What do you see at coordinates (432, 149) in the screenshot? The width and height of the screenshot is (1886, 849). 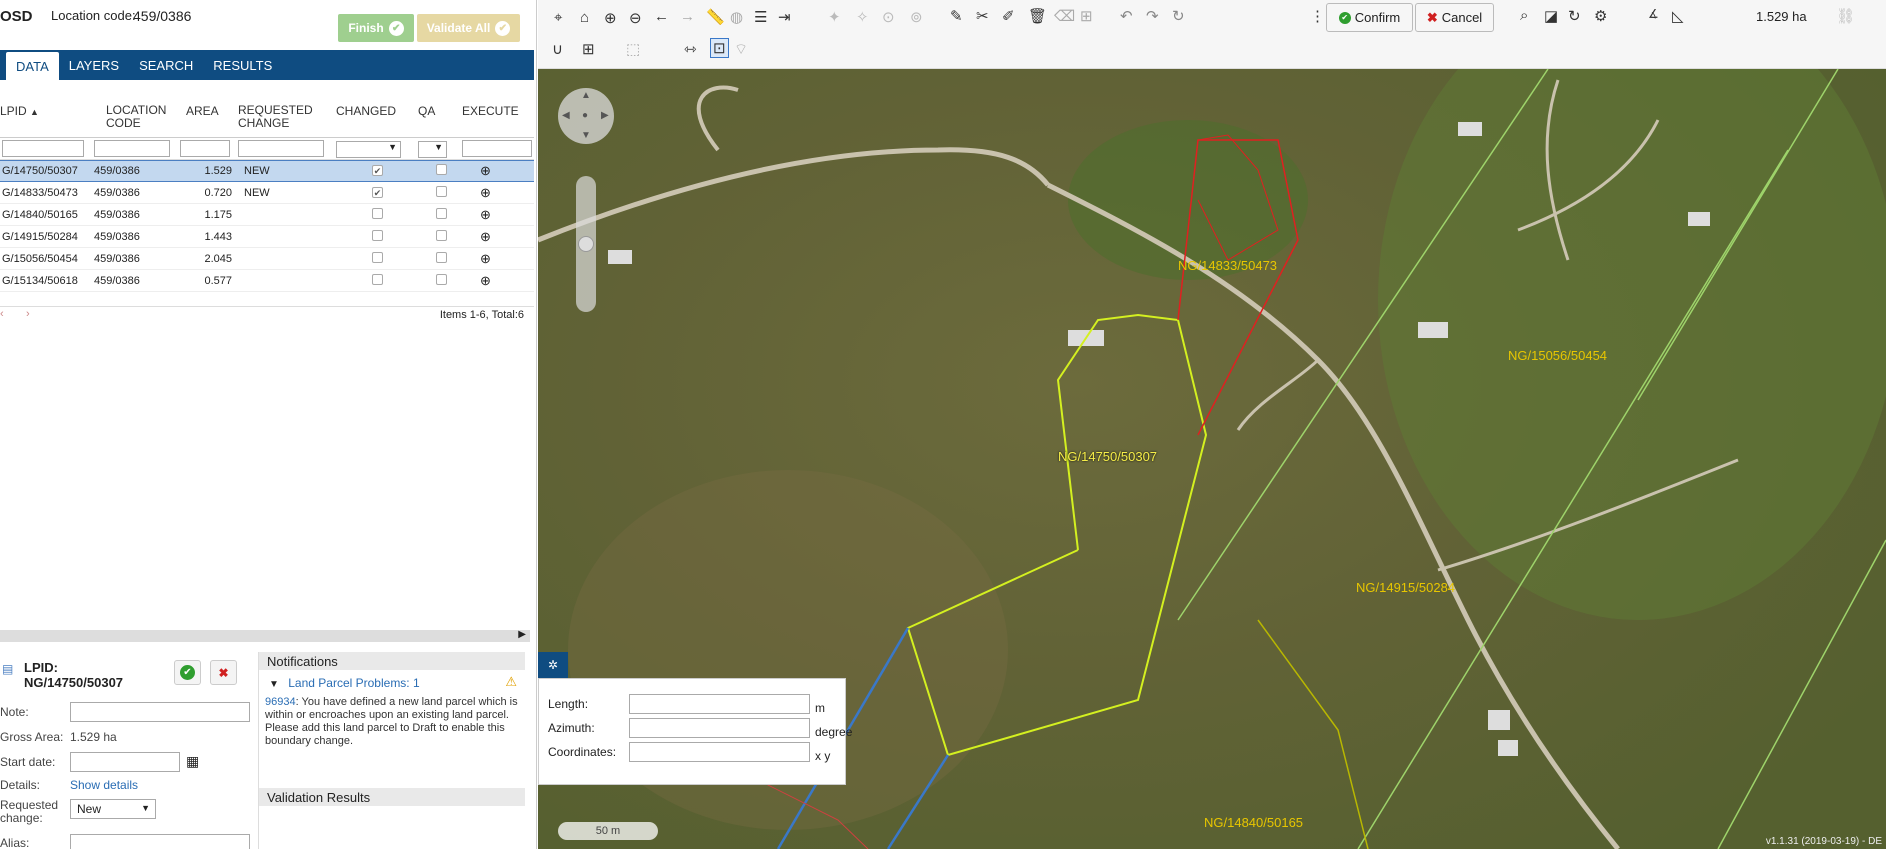 I see `filter-qa-select: ▼` at bounding box center [432, 149].